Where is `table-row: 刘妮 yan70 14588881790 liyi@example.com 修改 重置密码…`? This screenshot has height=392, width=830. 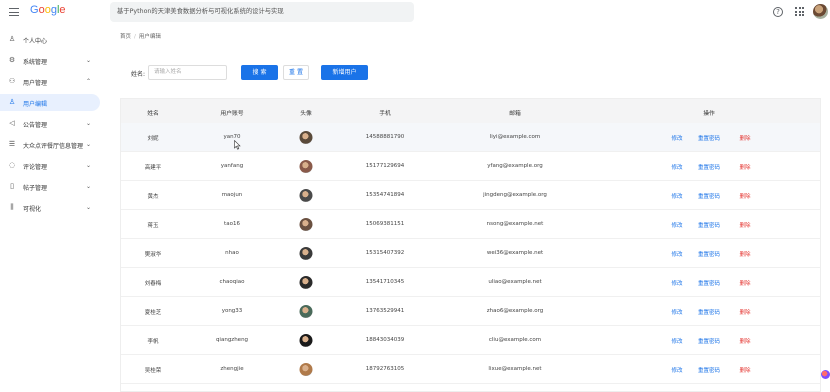
table-row: 刘妮 yan70 14588881790 liyi@example.com 修改 重置密码… is located at coordinates (470, 137).